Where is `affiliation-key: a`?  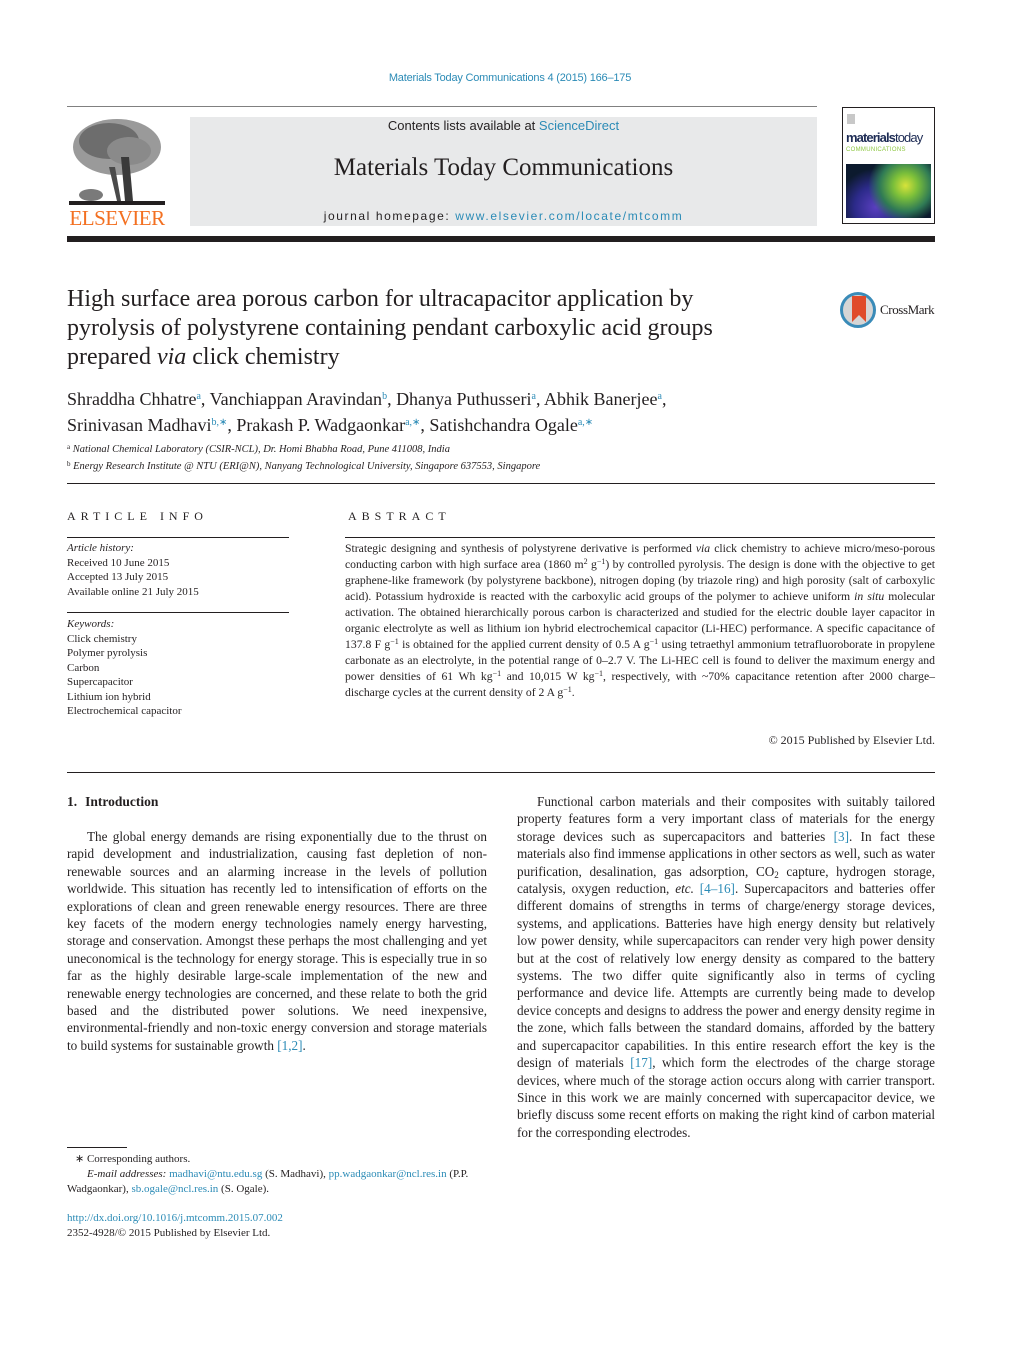
affiliation-key: a is located at coordinates (69, 447).